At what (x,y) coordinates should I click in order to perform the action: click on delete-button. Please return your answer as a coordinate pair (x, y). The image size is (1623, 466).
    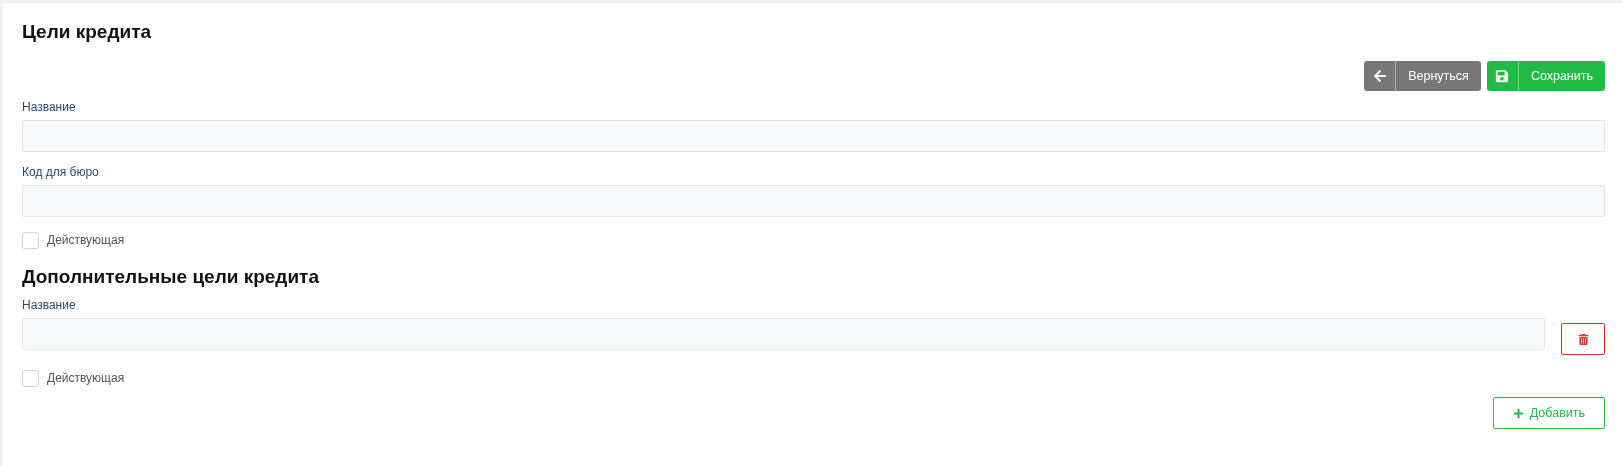
    Looking at the image, I should click on (1583, 339).